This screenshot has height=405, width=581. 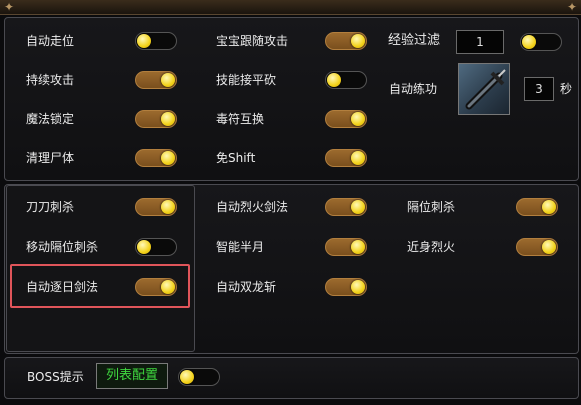 What do you see at coordinates (246, 80) in the screenshot?
I see `general-col2-label-1: 技能接平砍` at bounding box center [246, 80].